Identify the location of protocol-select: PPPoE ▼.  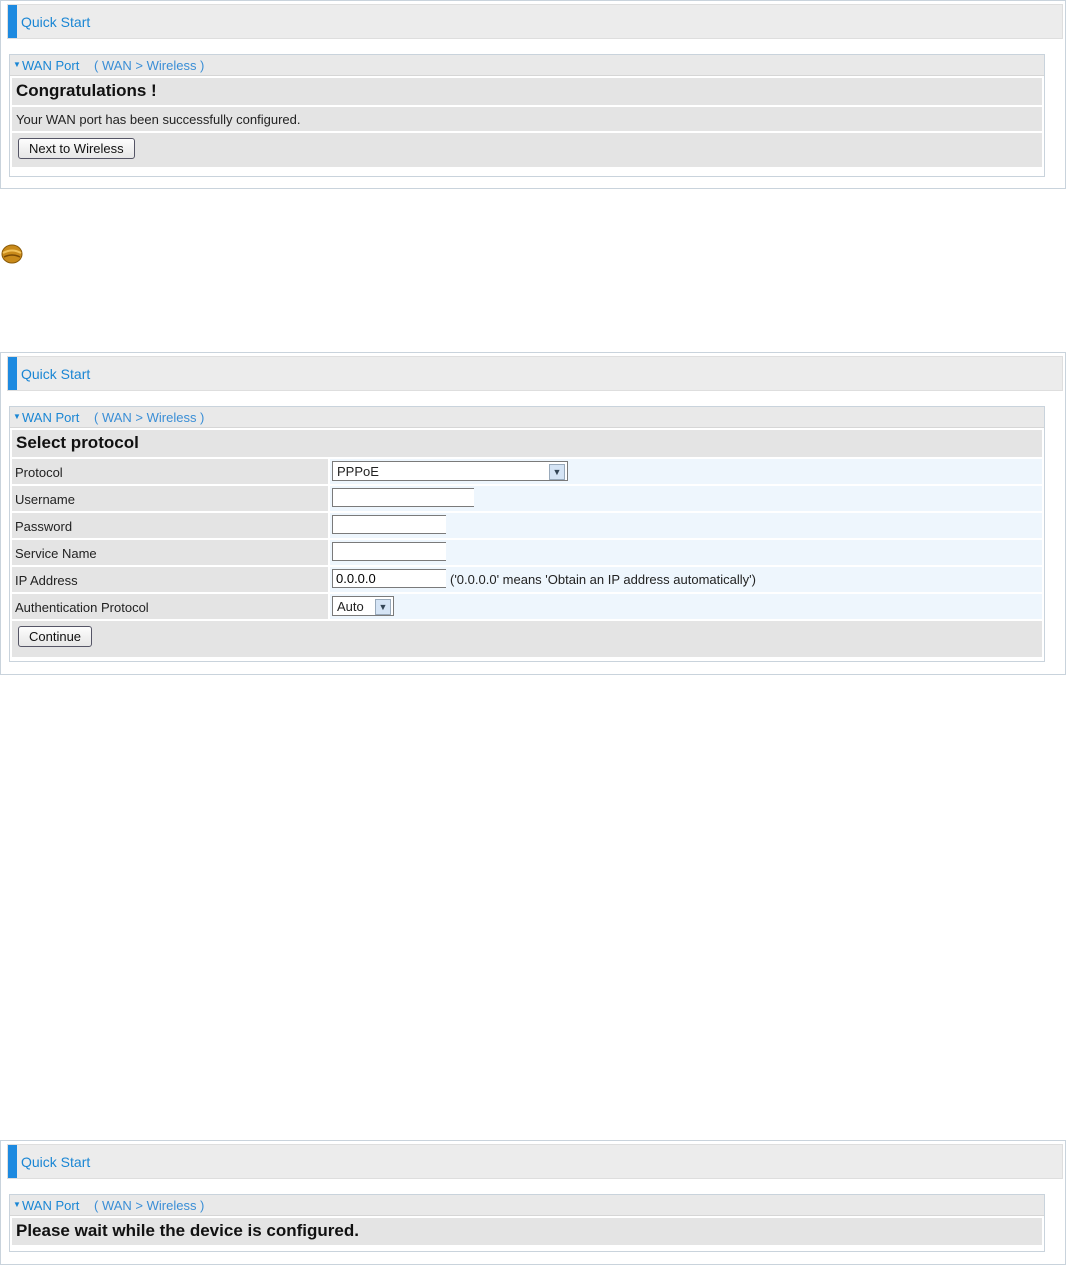
(450, 471).